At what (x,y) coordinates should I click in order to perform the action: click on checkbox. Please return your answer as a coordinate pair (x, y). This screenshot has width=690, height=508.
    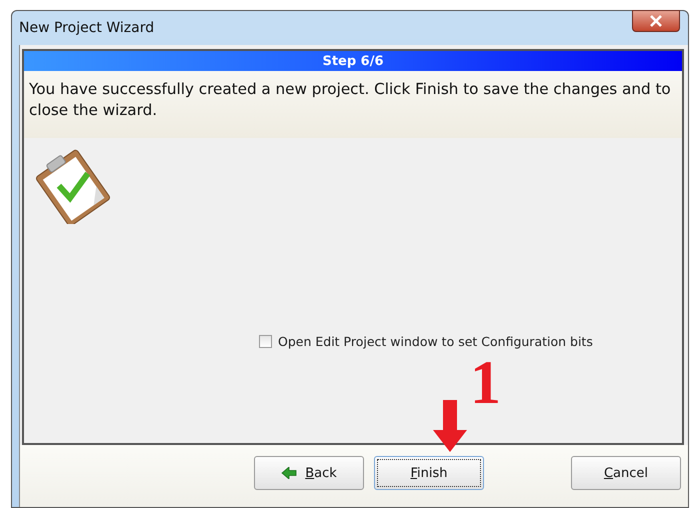
    Looking at the image, I should click on (265, 341).